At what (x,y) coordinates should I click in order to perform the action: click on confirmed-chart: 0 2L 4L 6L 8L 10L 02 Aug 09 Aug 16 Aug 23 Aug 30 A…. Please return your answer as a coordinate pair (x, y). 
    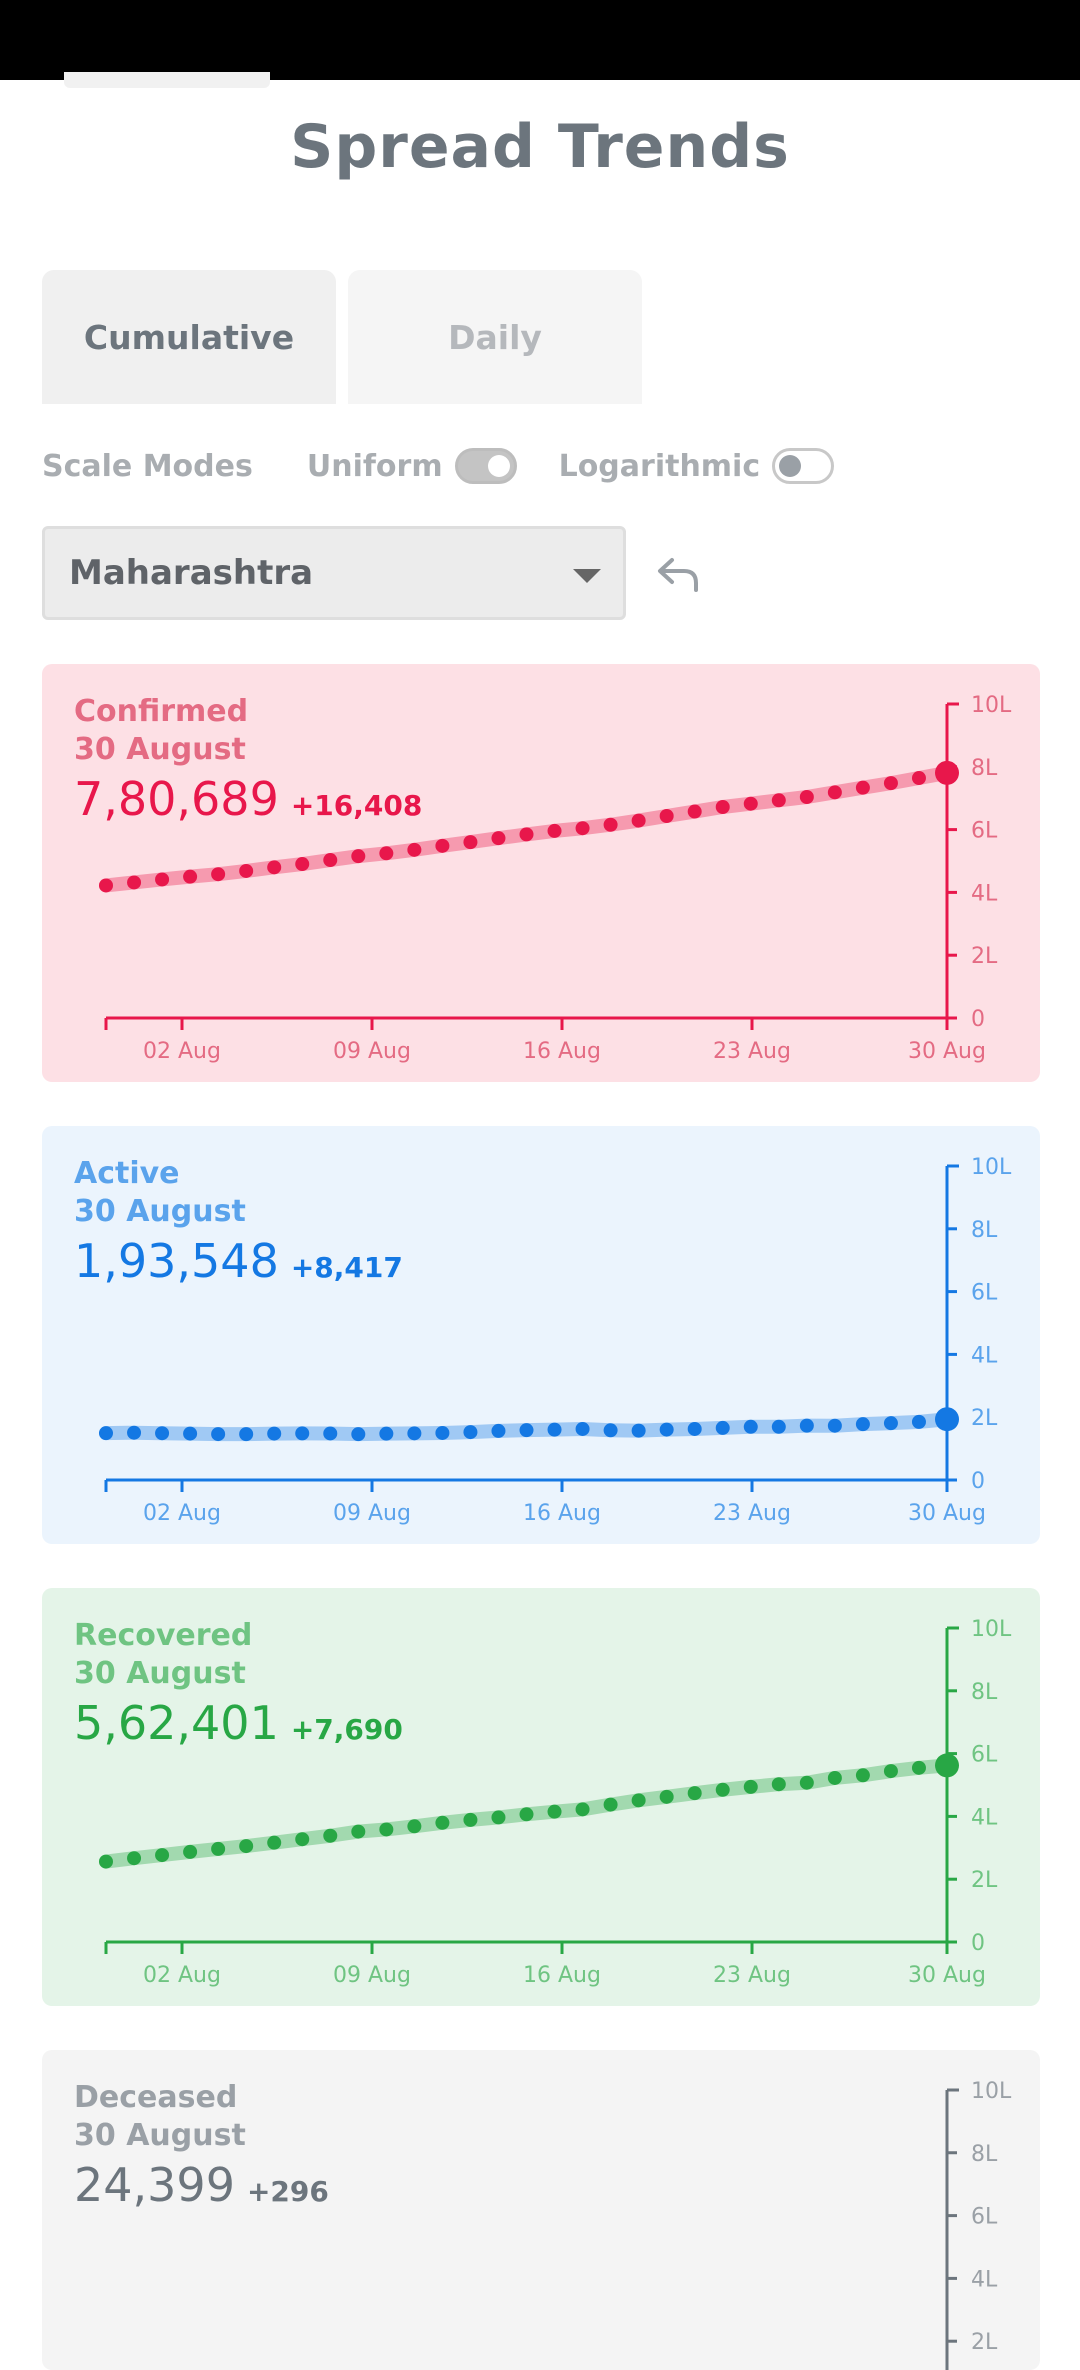
    Looking at the image, I should click on (555, 878).